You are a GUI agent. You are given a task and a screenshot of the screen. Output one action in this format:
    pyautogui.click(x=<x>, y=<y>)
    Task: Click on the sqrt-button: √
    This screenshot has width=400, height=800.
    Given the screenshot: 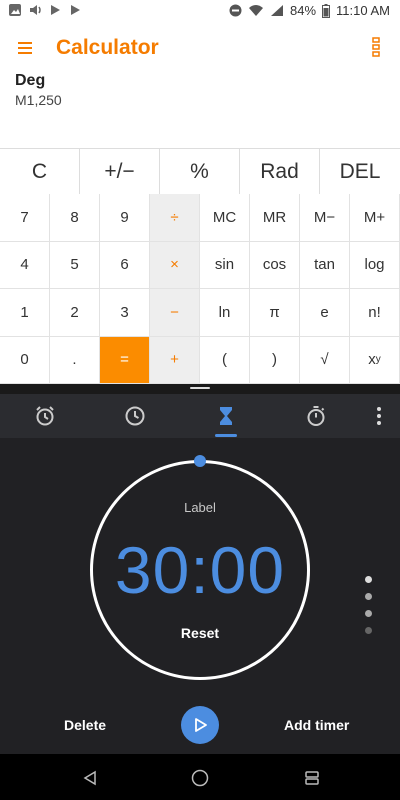 What is the action you would take?
    pyautogui.click(x=325, y=360)
    